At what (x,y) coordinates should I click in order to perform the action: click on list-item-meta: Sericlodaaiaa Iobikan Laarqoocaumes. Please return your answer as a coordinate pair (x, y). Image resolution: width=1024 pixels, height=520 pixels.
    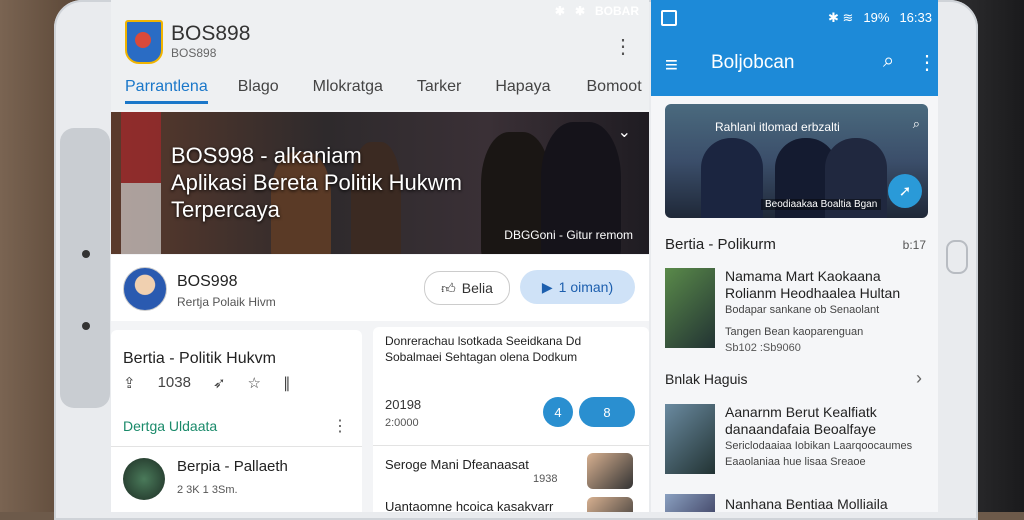
    Looking at the image, I should click on (819, 446).